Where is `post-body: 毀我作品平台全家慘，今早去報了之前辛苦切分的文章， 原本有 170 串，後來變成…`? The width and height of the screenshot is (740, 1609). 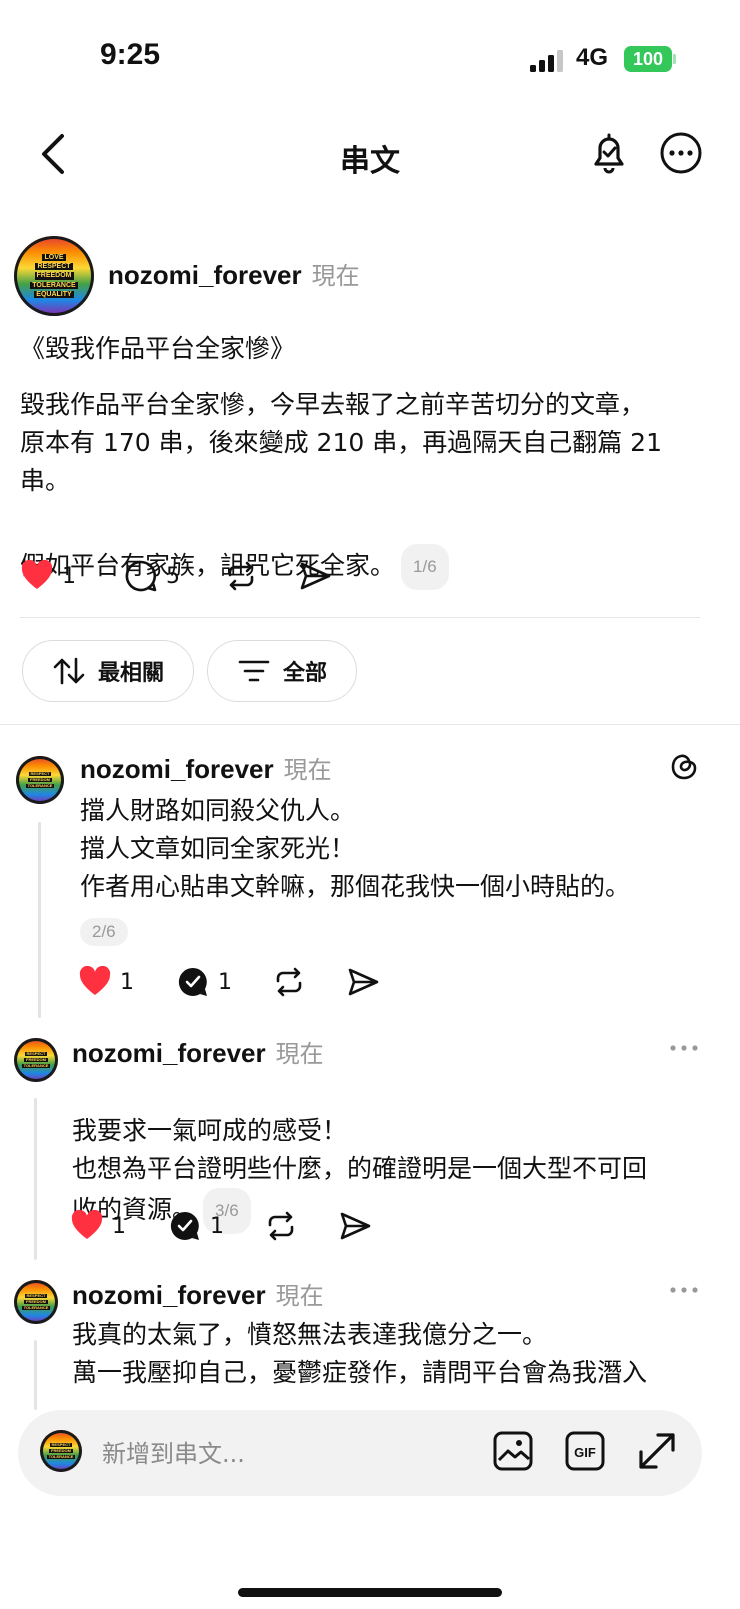
post-body: 毀我作品平台全家慘，今早去報了之前辛苦切分的文章， 原本有 170 串，後來變成… is located at coordinates (341, 442).